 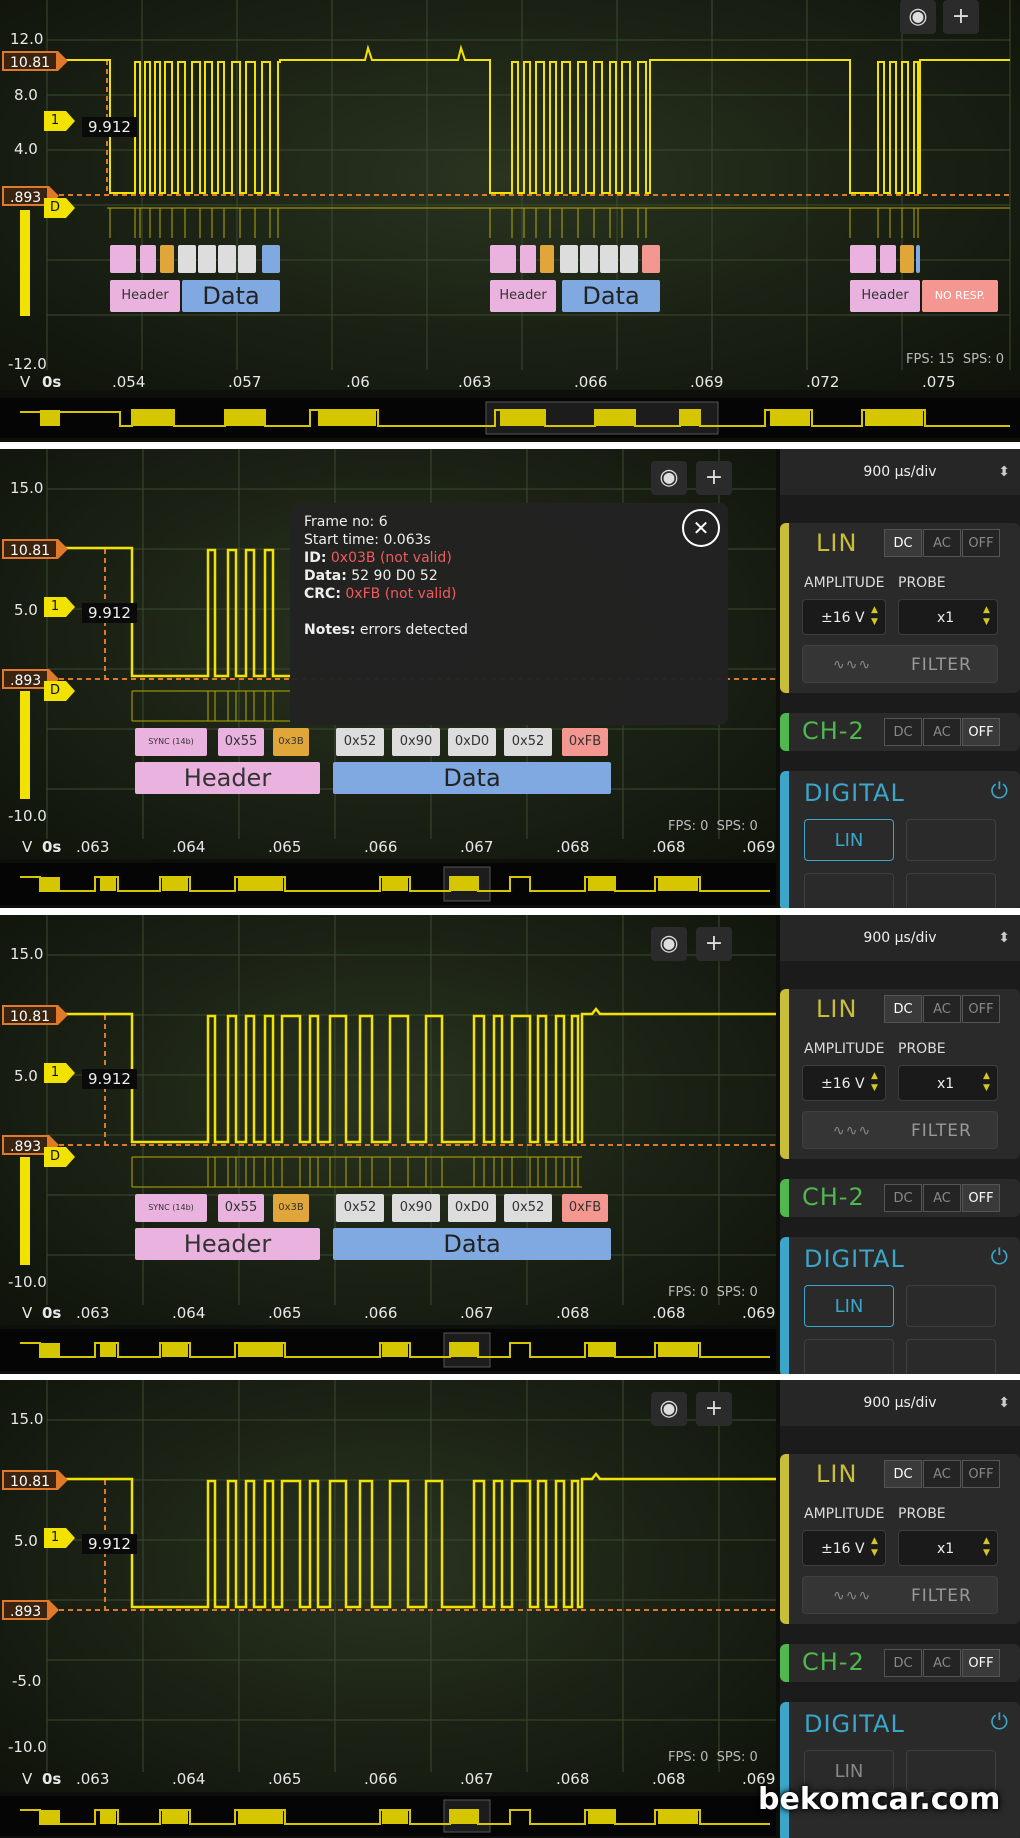 I want to click on x-tick: .064, so click(x=189, y=1779).